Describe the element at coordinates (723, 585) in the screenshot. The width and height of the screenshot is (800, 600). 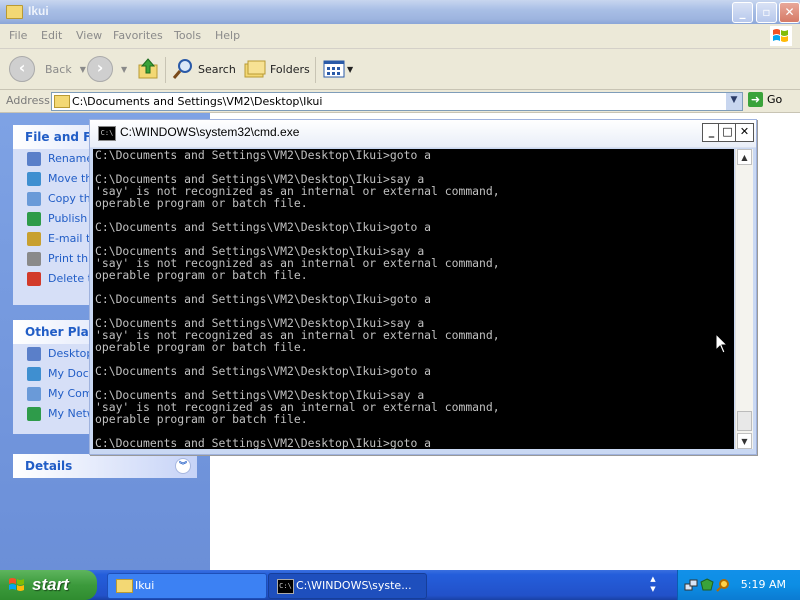
I see `search-tray-icon` at that location.